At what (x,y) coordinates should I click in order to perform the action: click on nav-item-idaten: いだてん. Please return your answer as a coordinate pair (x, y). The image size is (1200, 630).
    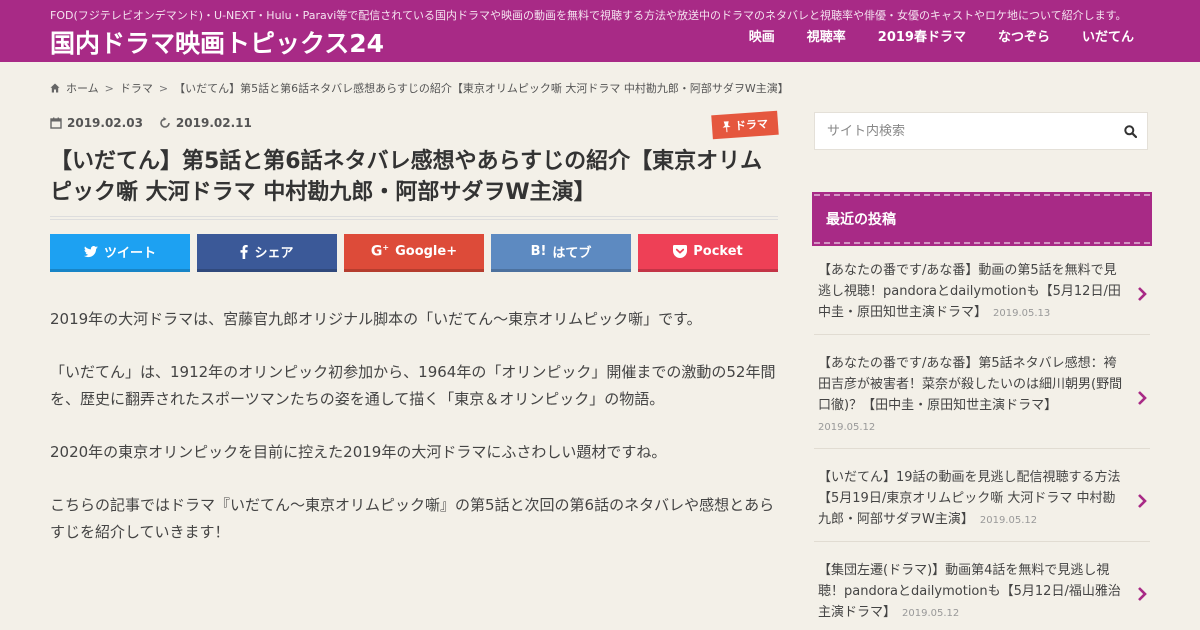
    Looking at the image, I should click on (1108, 35).